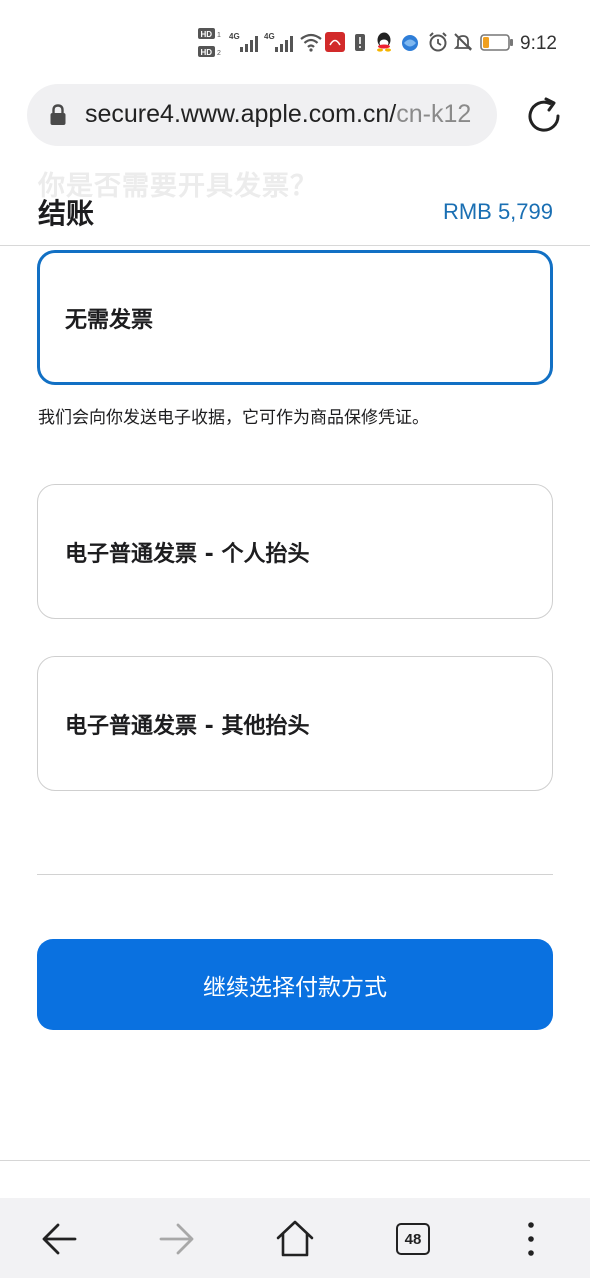  I want to click on status-bar: HD 1 HD 2 4G 4G 9:12, so click(295, 42).